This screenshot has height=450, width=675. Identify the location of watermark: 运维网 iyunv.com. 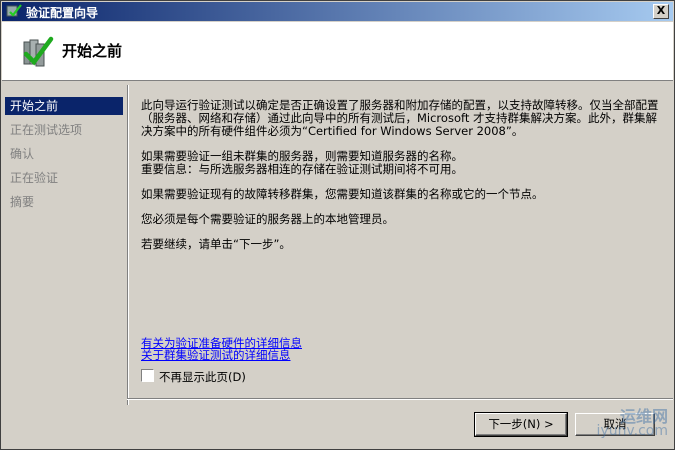
(623, 423).